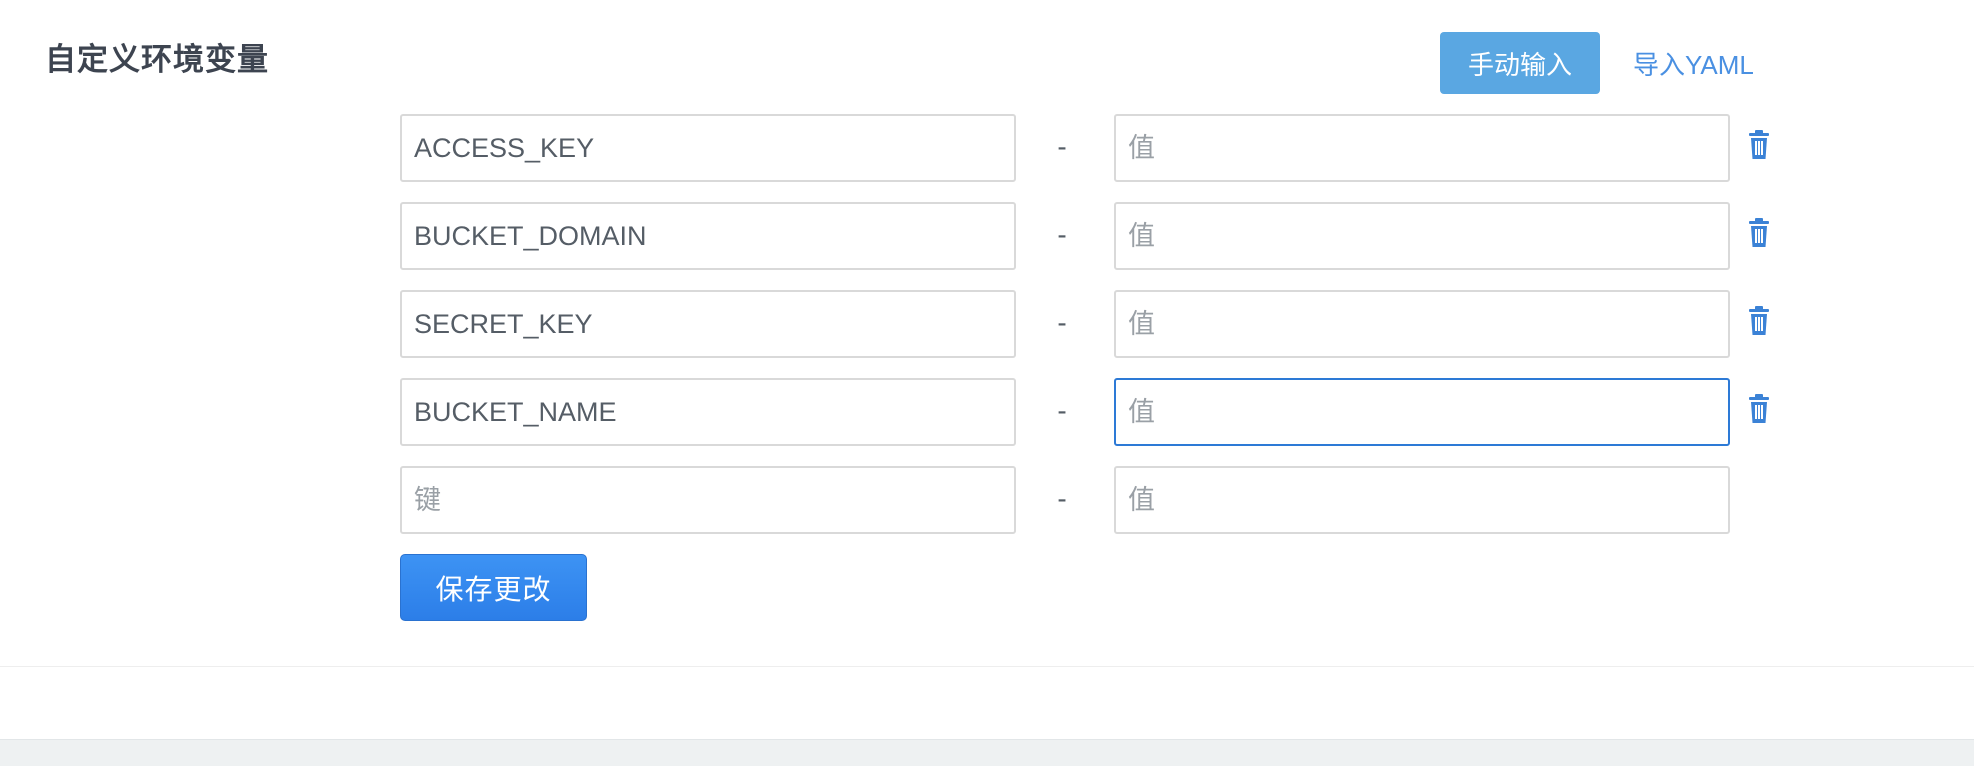 This screenshot has height=766, width=1974. I want to click on divider, so click(987, 666).